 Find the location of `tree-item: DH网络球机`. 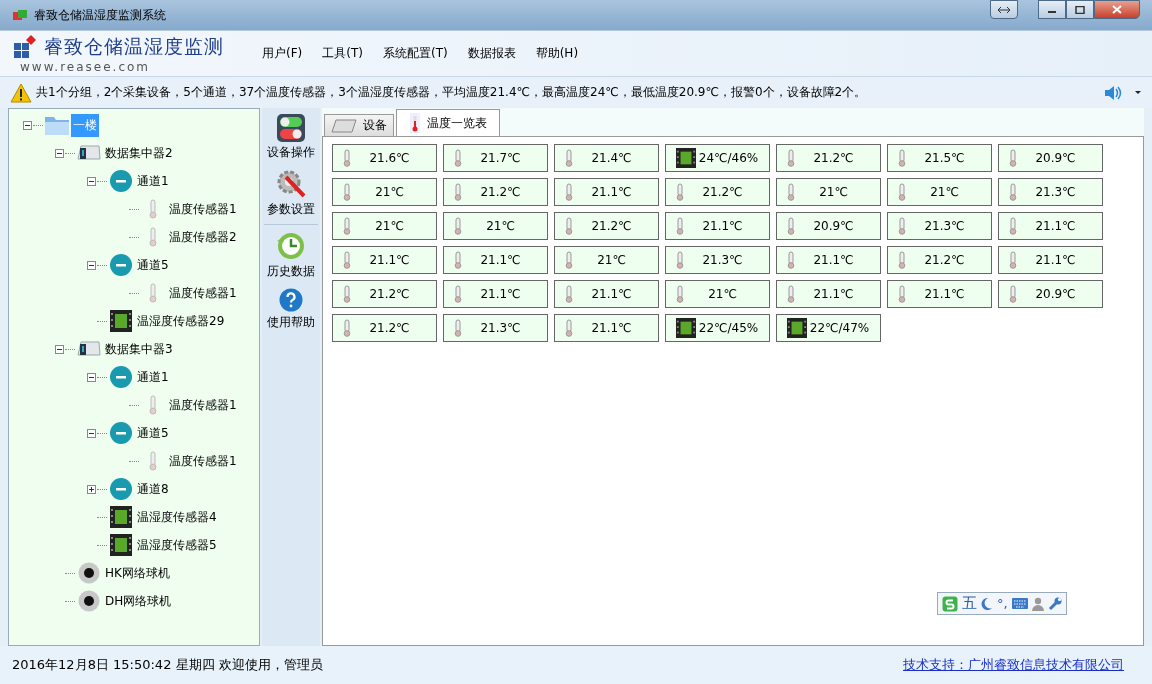

tree-item: DH网络球机 is located at coordinates (138, 601).